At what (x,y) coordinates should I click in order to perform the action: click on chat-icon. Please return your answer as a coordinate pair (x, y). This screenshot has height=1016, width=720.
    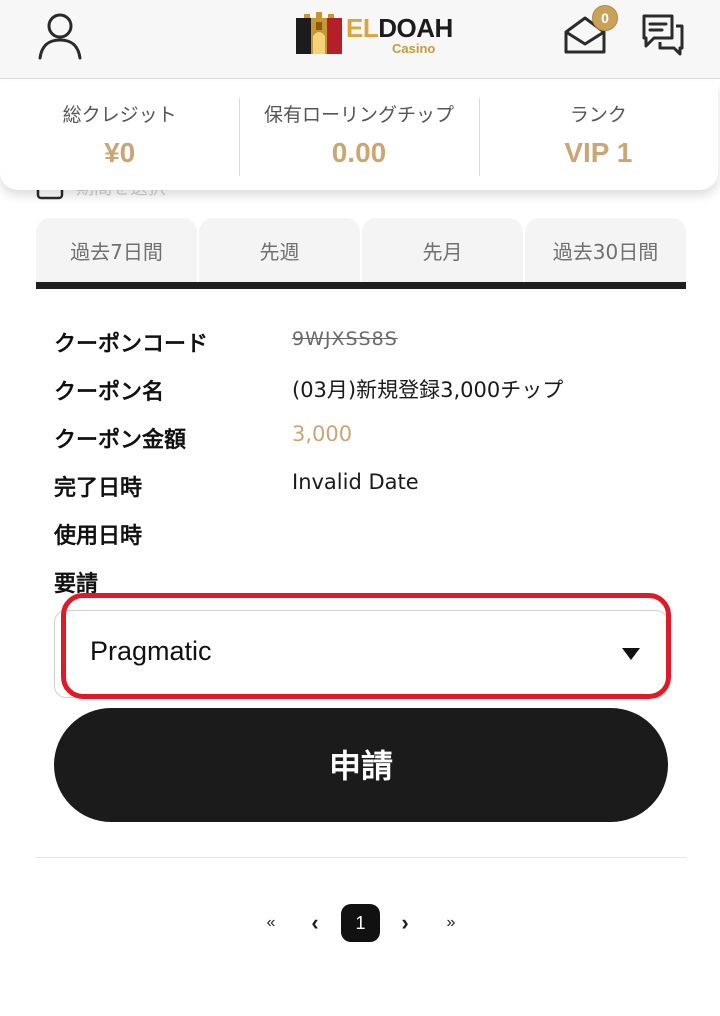
    Looking at the image, I should click on (663, 35).